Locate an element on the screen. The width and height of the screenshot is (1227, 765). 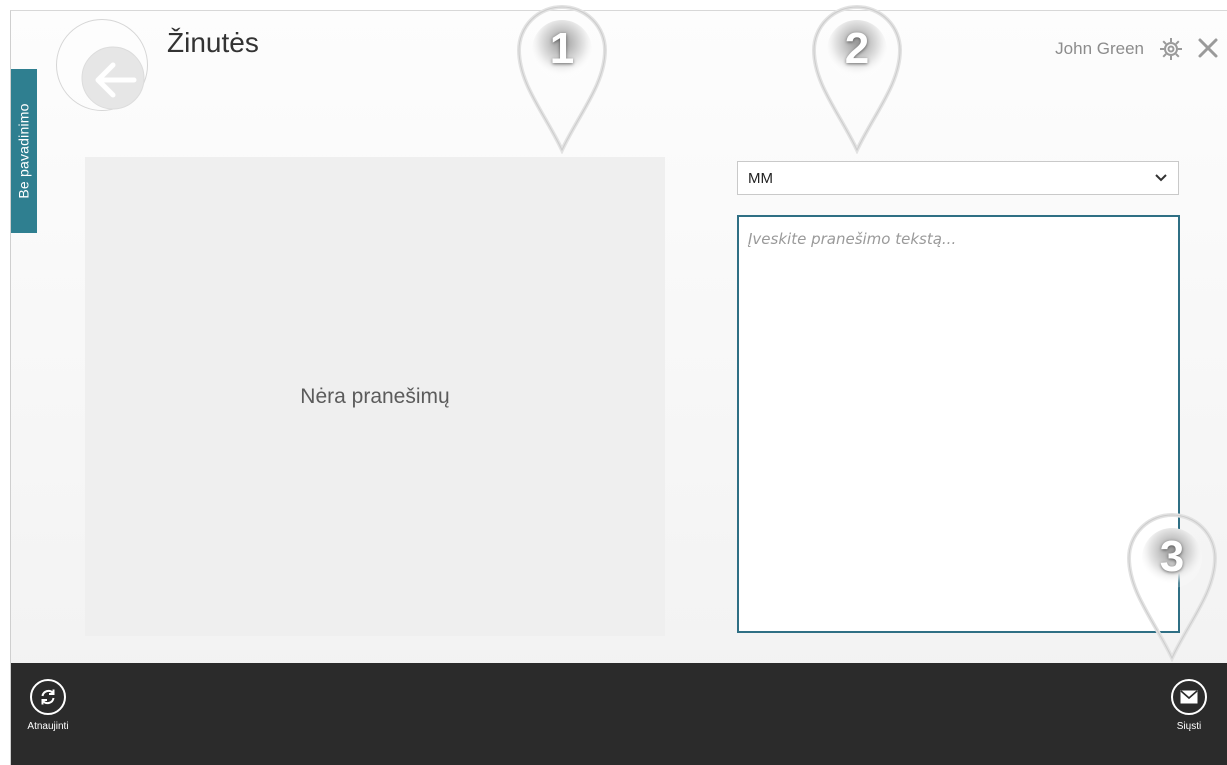
refresh-label: Atnaujinti is located at coordinates (48, 726).